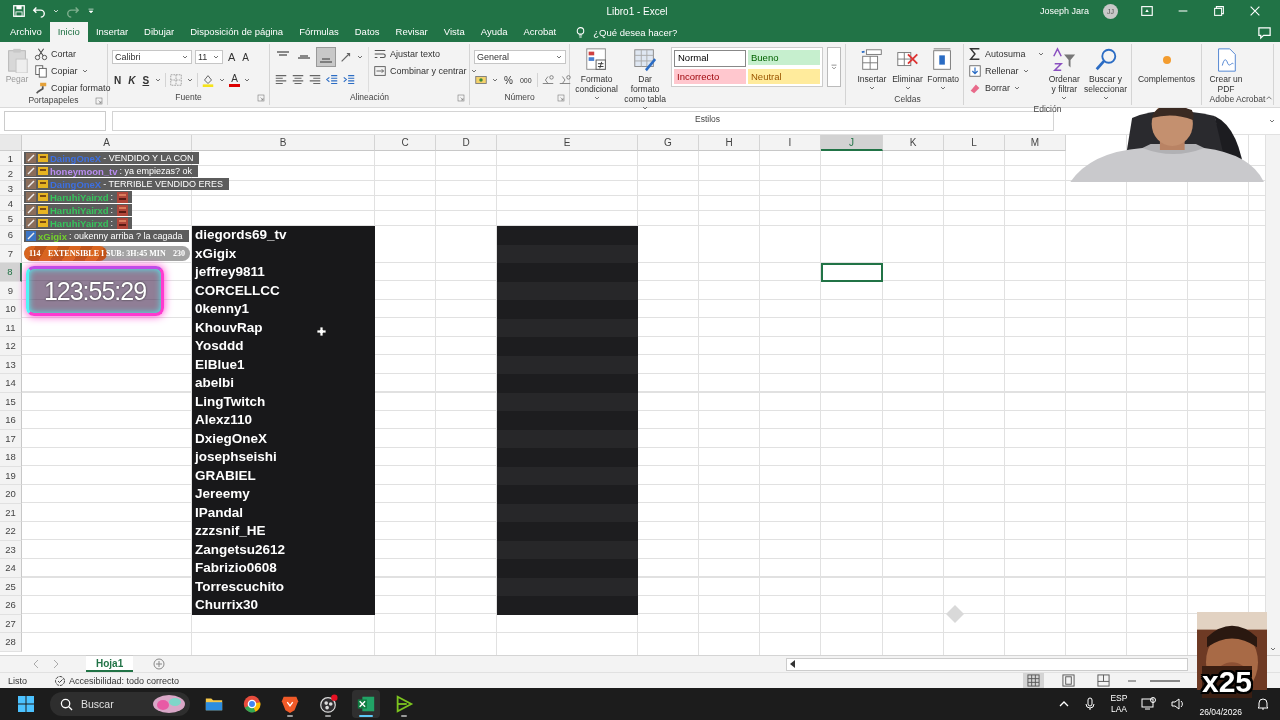 This screenshot has height=720, width=1280. Describe the element at coordinates (1033, 680) in the screenshot. I see `view-button` at that location.